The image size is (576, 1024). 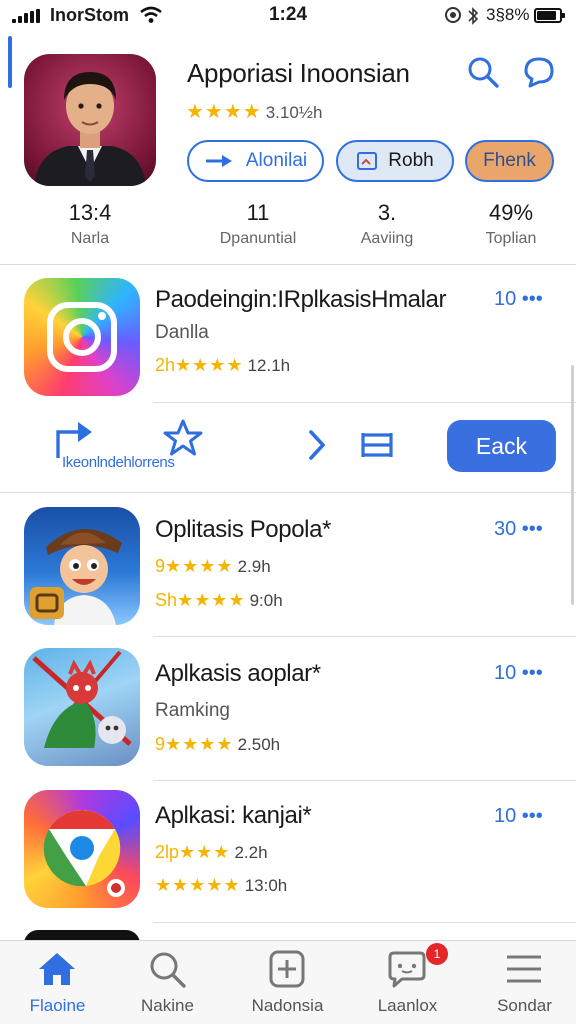 I want to click on list-icon, so click(x=376, y=445).